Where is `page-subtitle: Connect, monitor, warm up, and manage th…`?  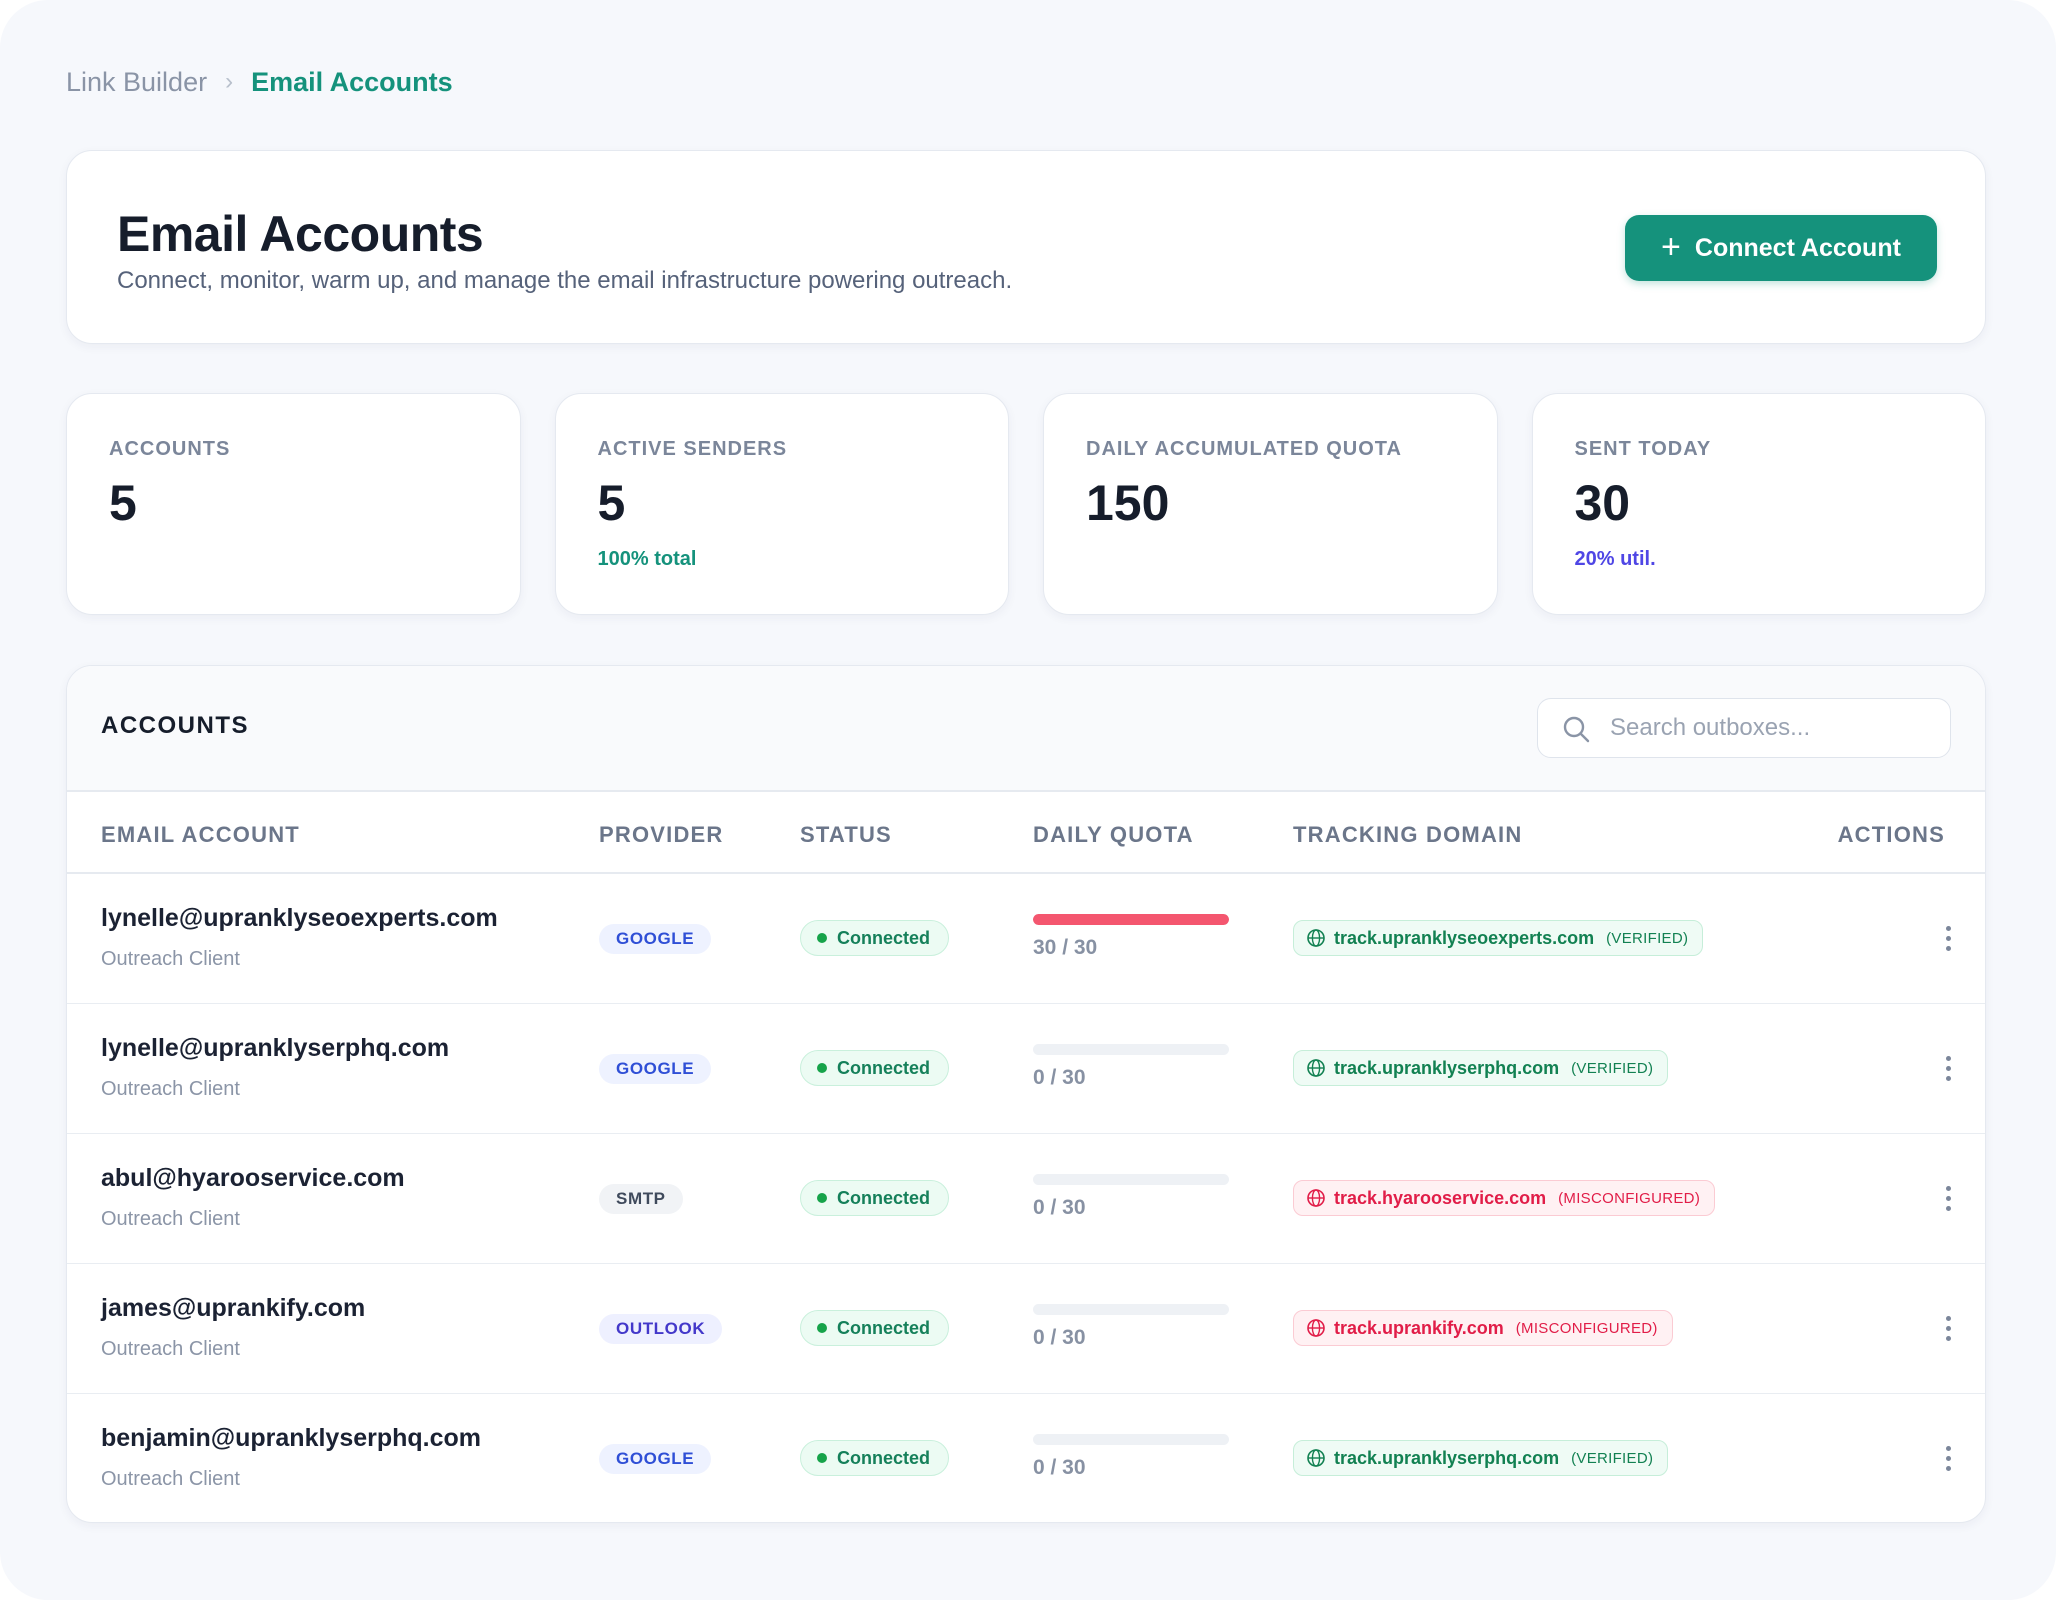
page-subtitle: Connect, monitor, warm up, and manage th… is located at coordinates (565, 280).